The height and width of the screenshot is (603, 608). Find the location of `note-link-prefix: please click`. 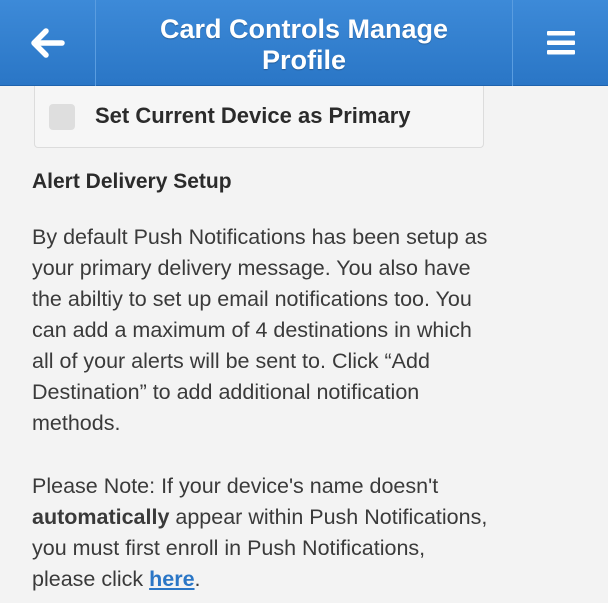

note-link-prefix: please click is located at coordinates (91, 579).